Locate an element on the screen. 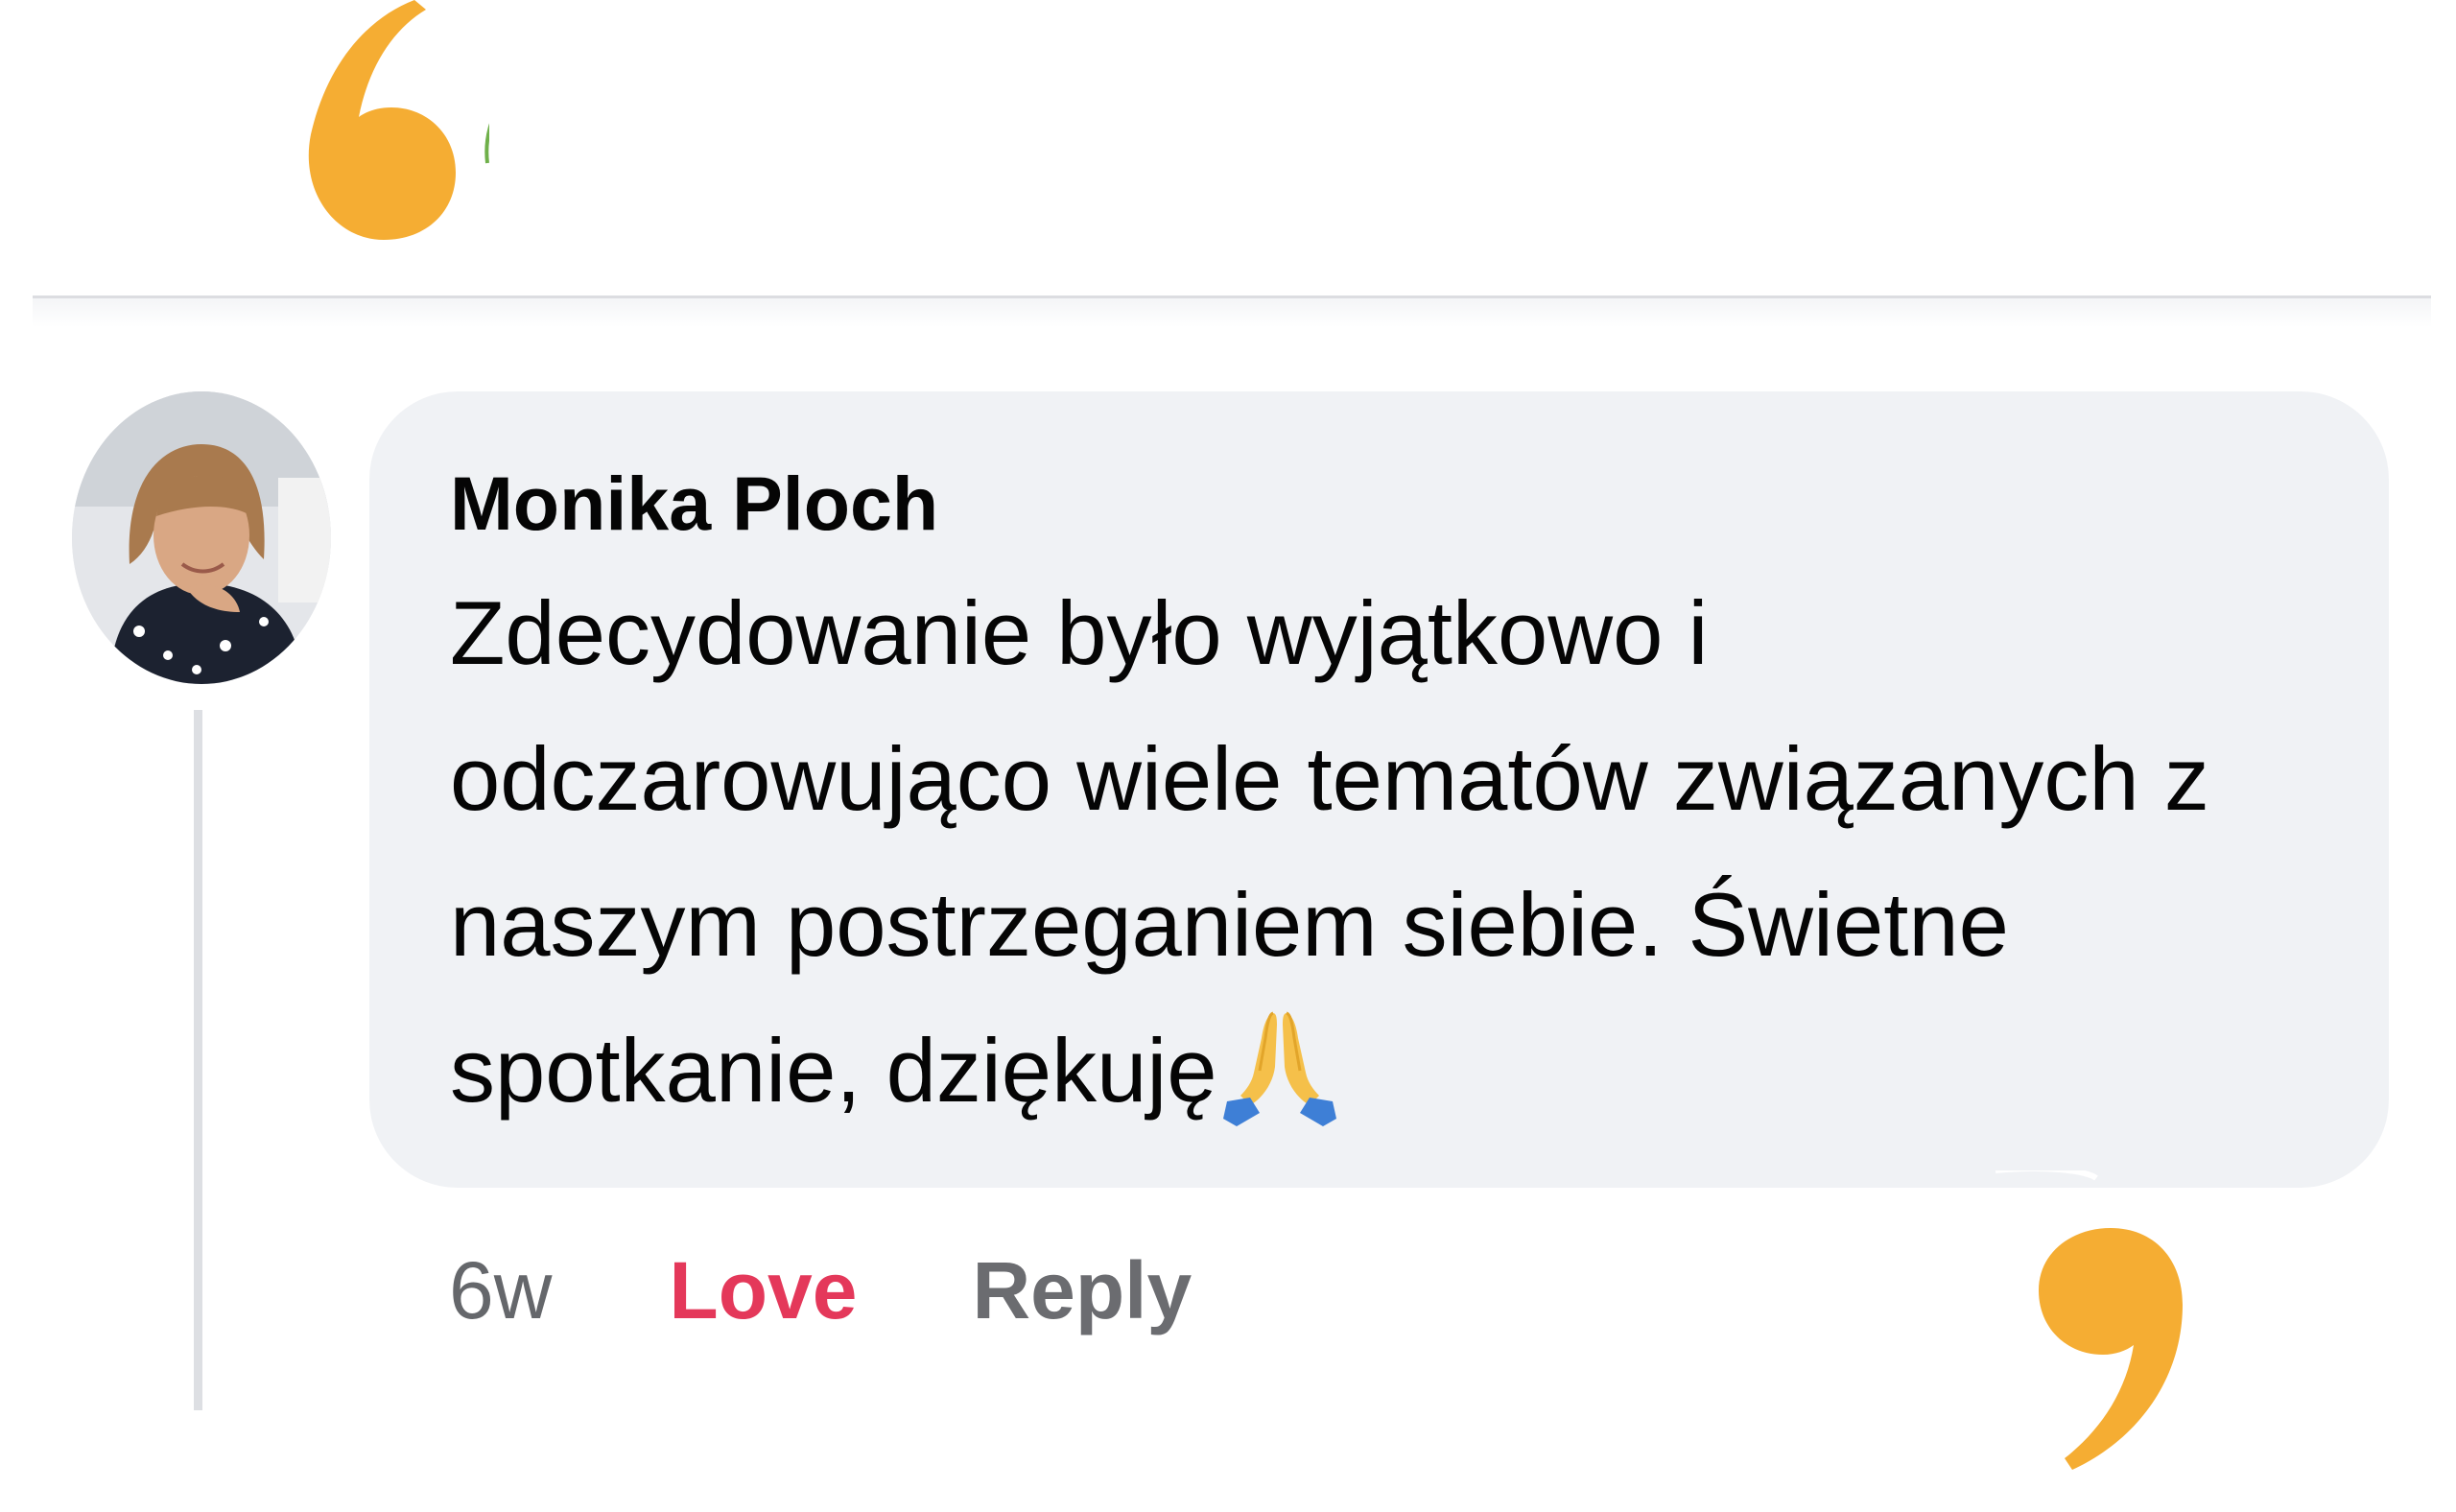 The image size is (2456, 1512). closing-quote-mark-icon is located at coordinates (2089, 1320).